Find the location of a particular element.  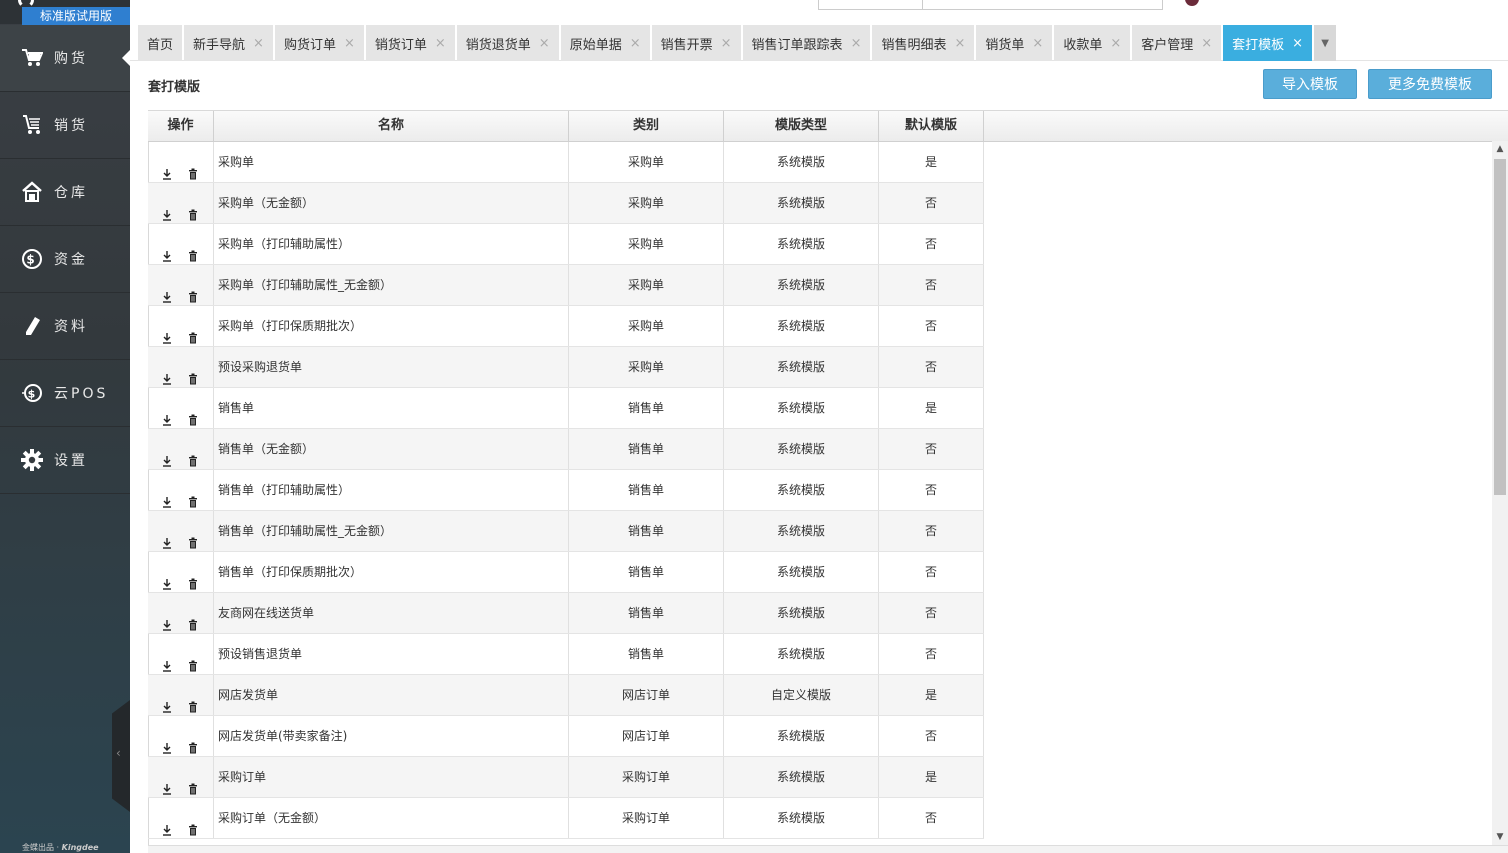

tab-print-templates: 套打模板 × is located at coordinates (1268, 43).